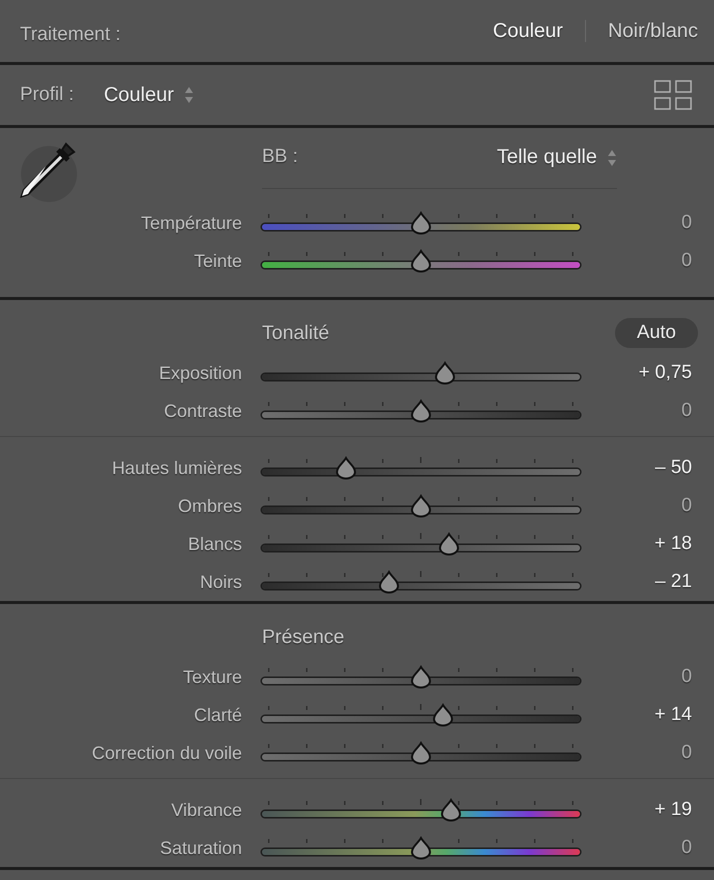  Describe the element at coordinates (200, 848) in the screenshot. I see `slider-label: Saturation` at that location.